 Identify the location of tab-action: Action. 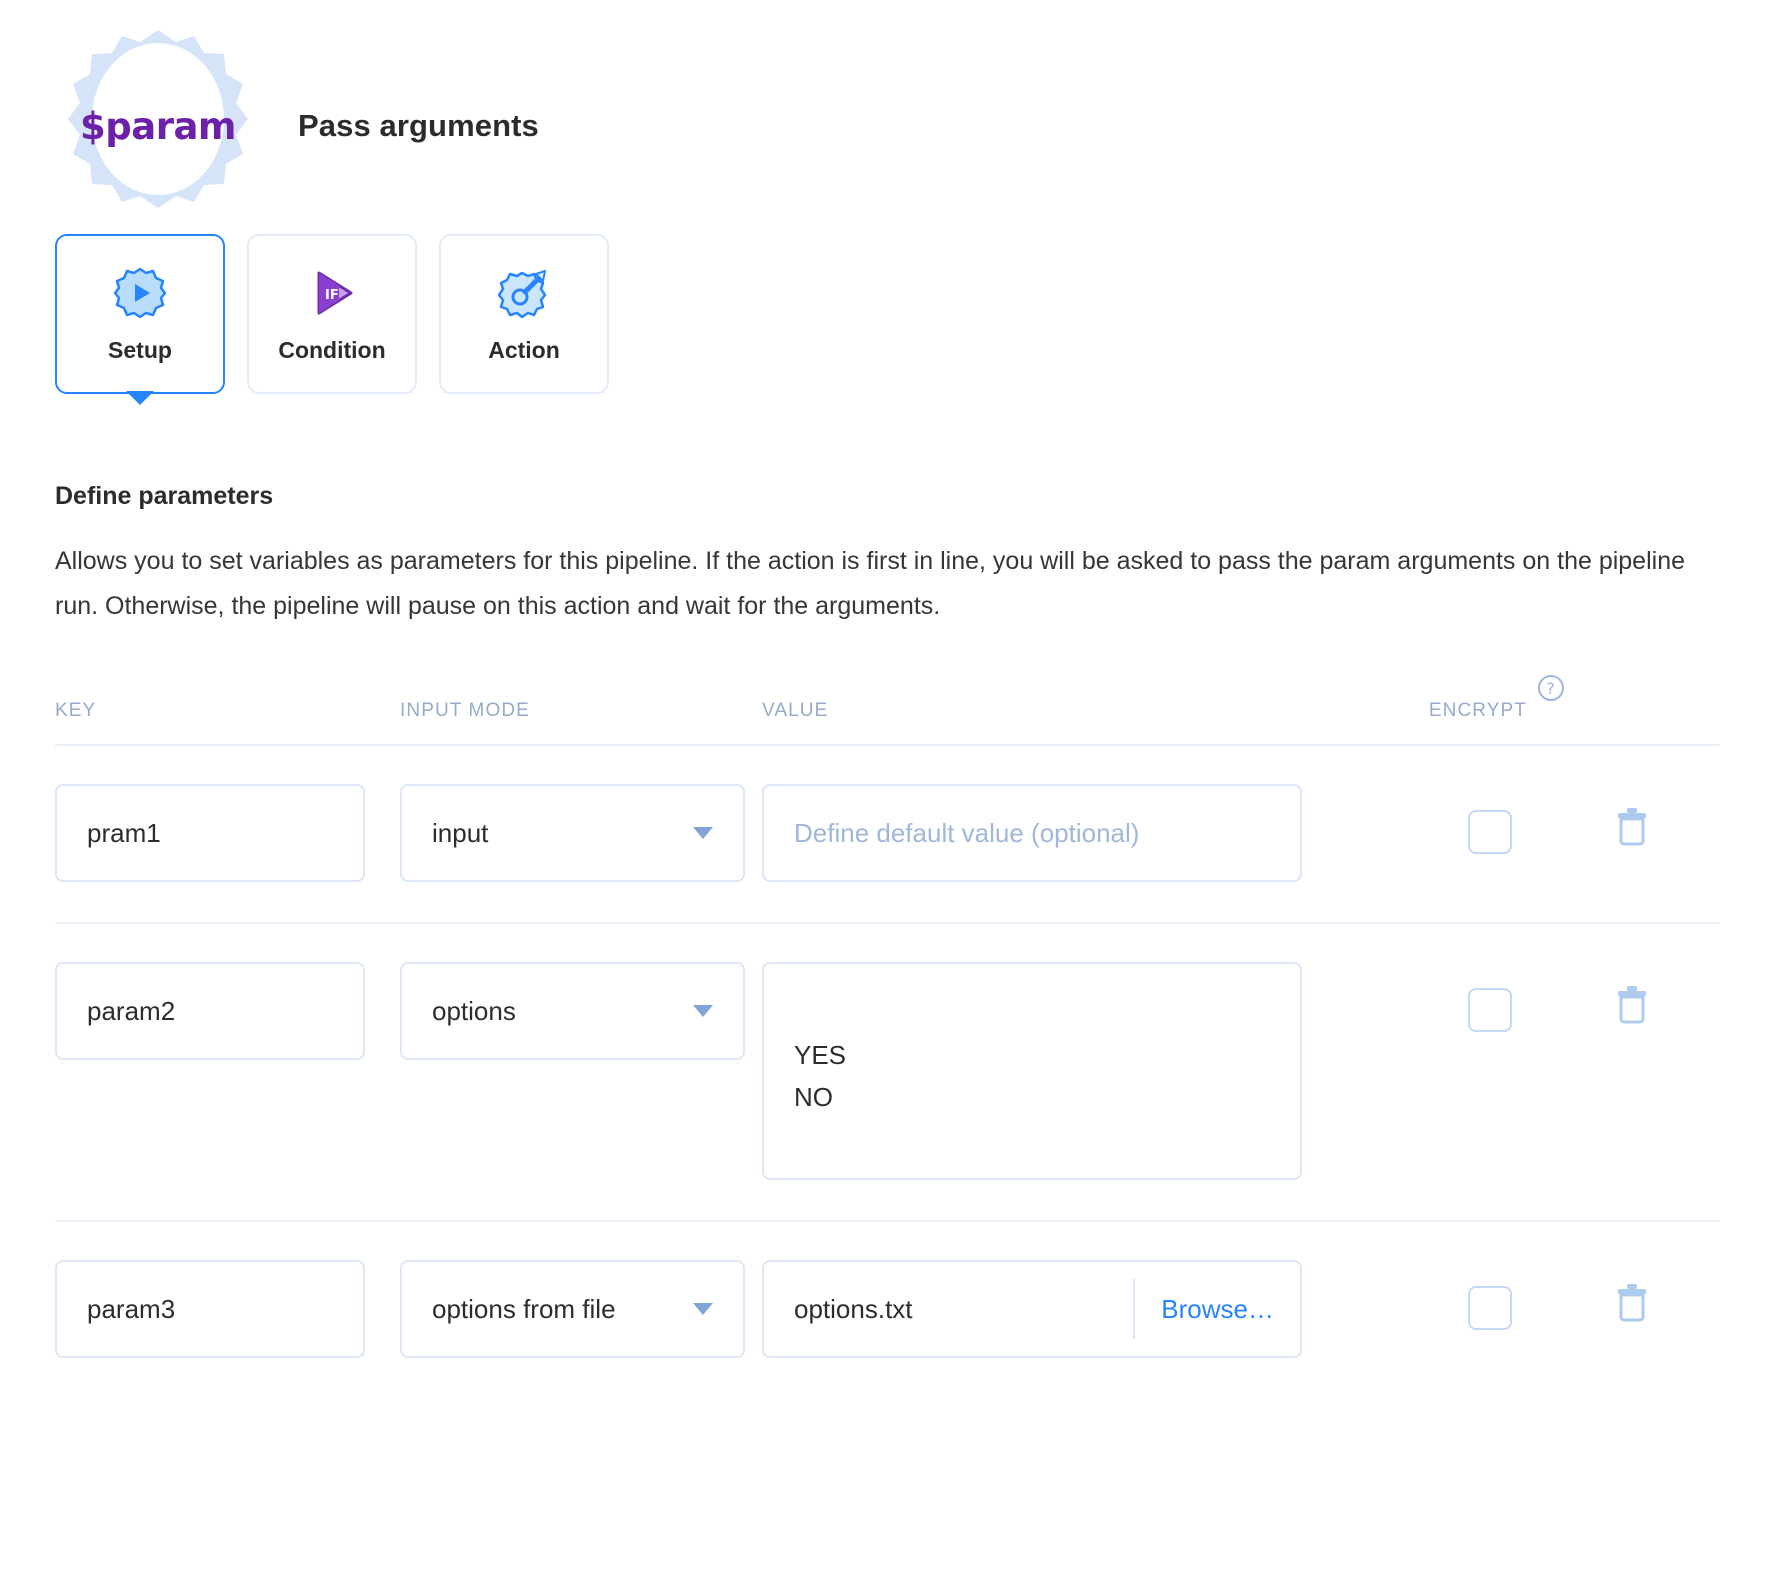
(524, 314).